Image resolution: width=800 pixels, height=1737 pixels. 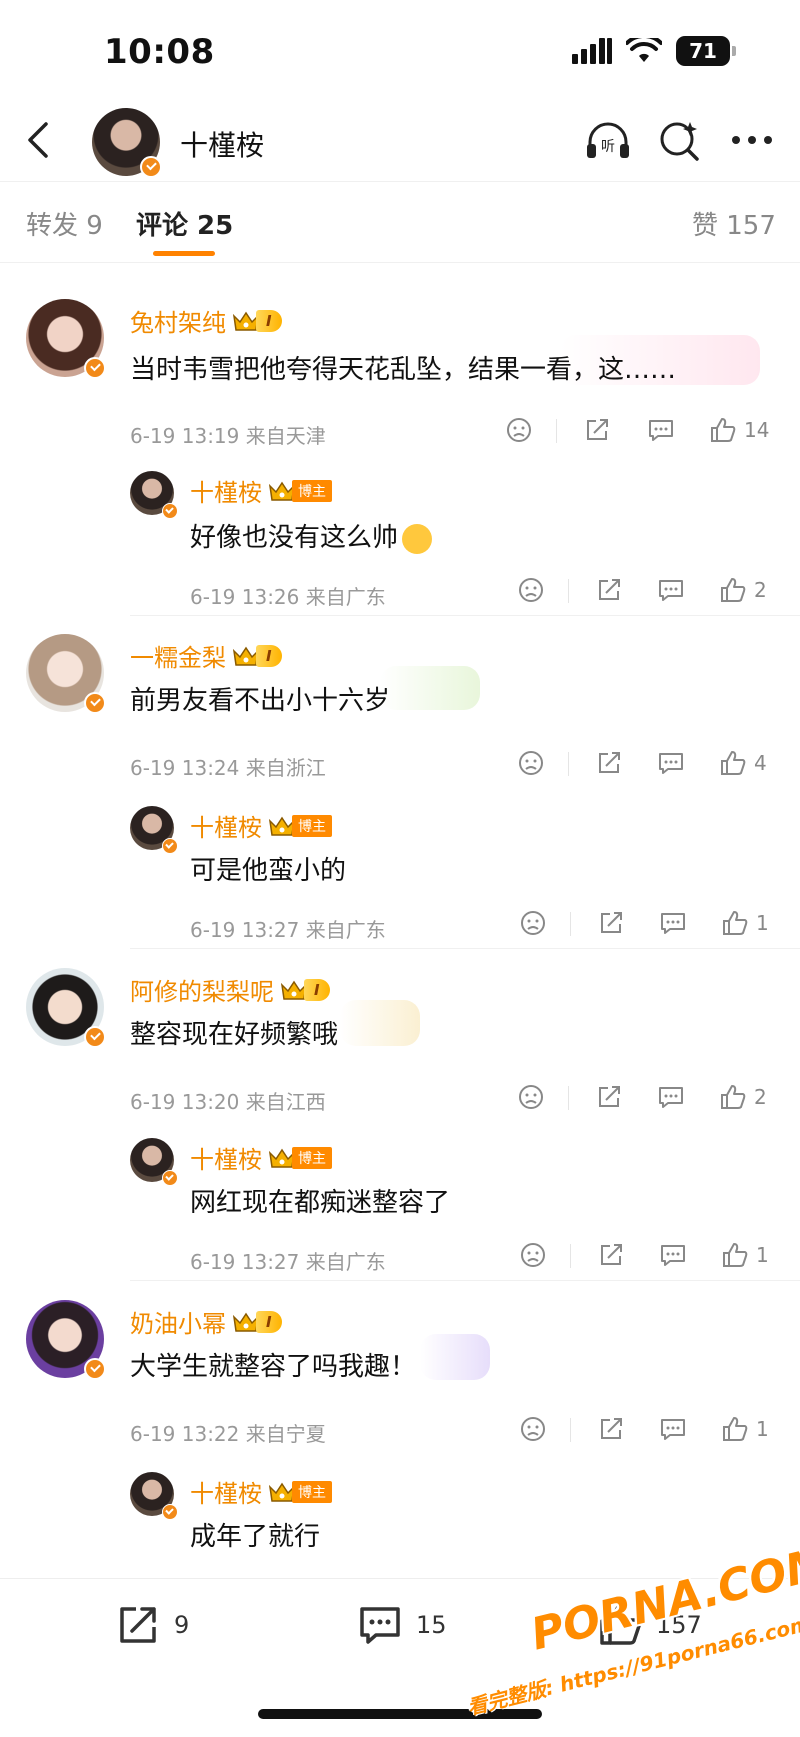 I want to click on repost-button: 9, so click(x=151, y=1625).